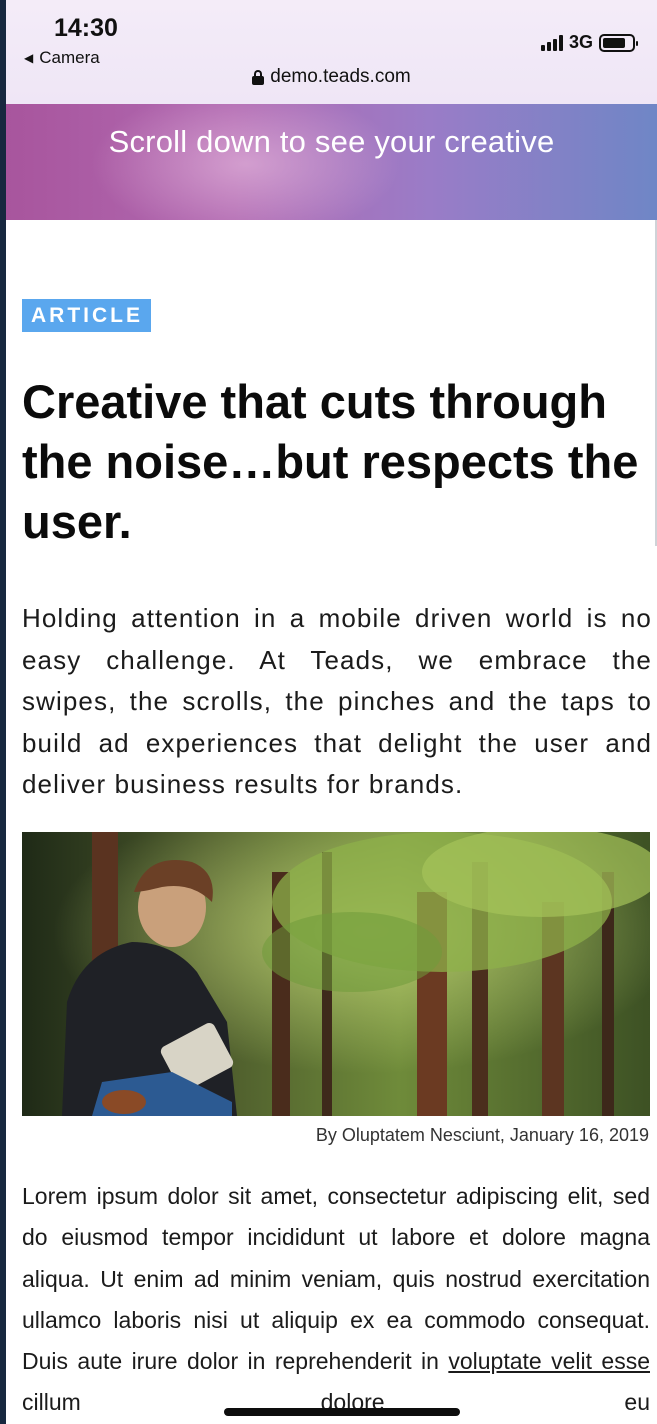  I want to click on scroll-banner: Scroll down to see your creative, so click(331, 162).